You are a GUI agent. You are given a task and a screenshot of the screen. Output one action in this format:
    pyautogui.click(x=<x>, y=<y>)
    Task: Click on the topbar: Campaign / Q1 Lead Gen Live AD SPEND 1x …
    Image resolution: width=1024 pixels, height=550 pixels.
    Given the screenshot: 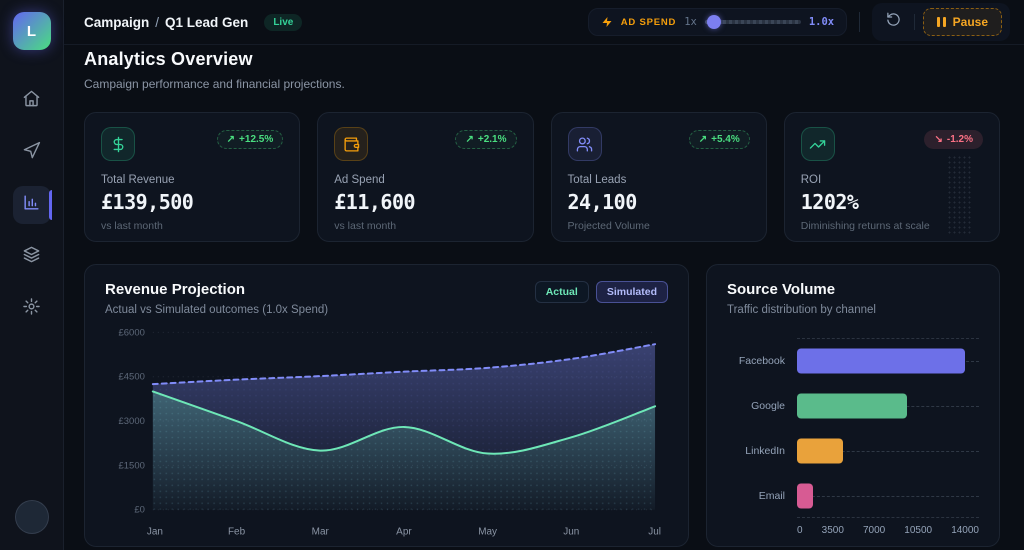 What is the action you would take?
    pyautogui.click(x=544, y=22)
    